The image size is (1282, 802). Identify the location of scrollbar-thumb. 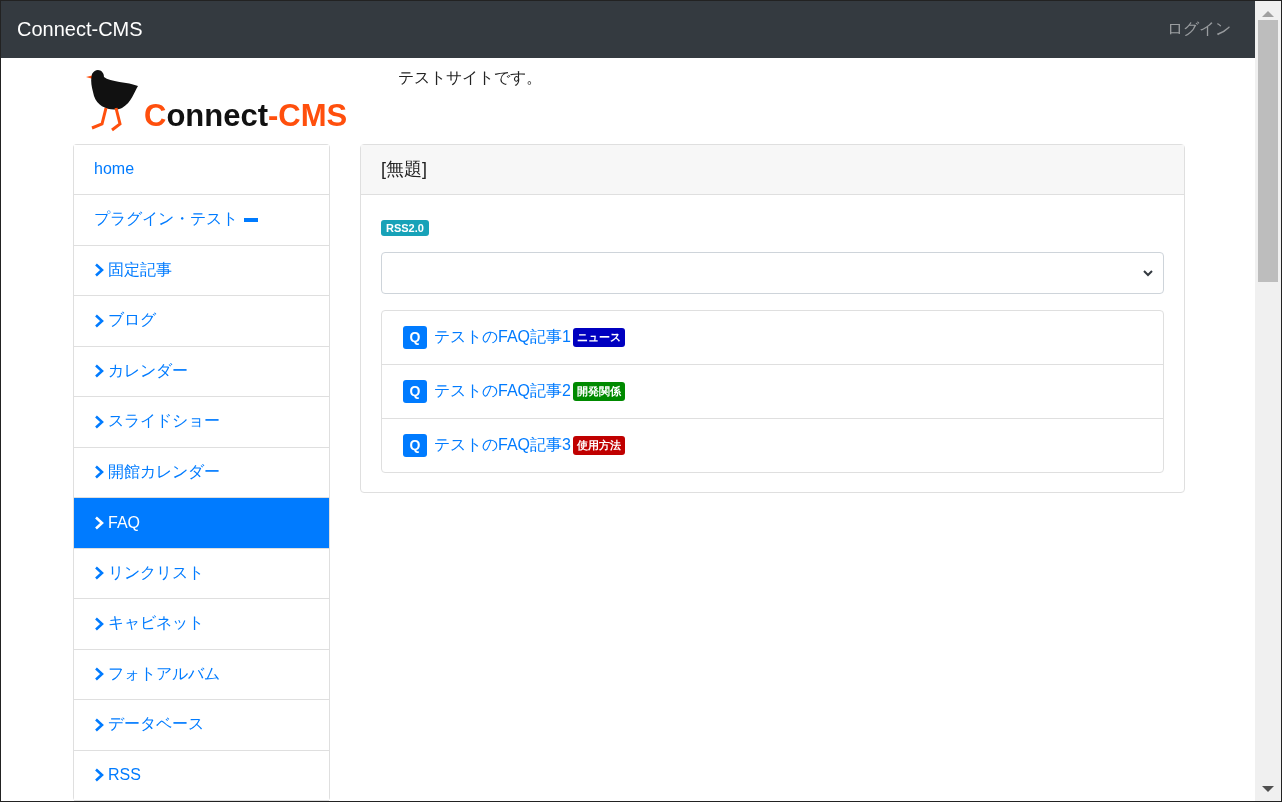
(1268, 151).